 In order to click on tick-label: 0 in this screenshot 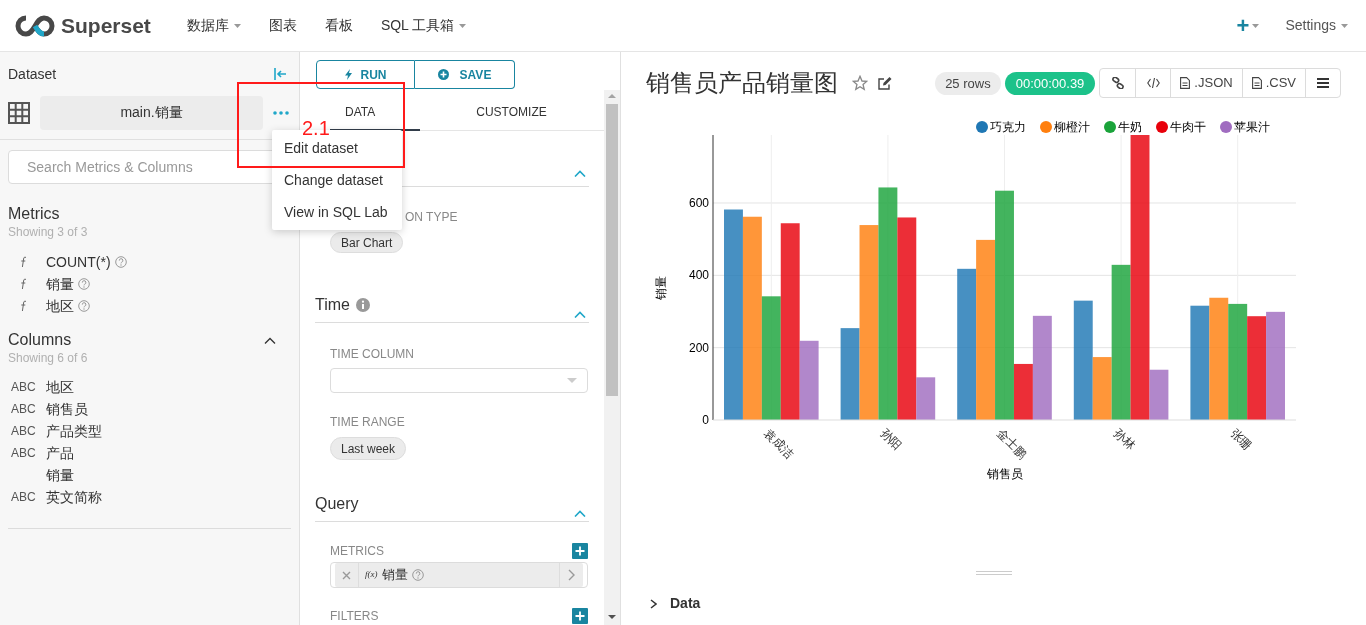, I will do `click(705, 420)`.